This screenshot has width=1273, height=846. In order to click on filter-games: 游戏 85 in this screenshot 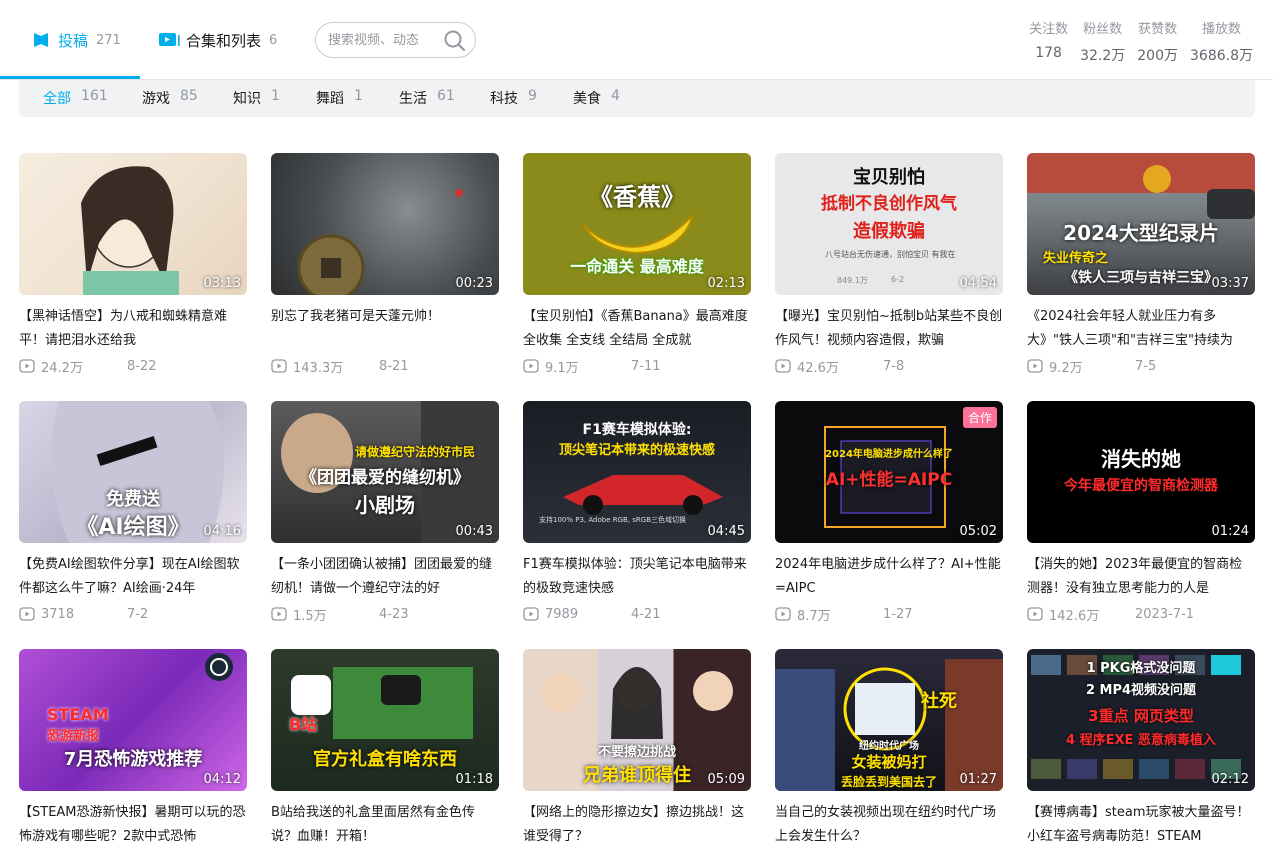, I will do `click(170, 98)`.